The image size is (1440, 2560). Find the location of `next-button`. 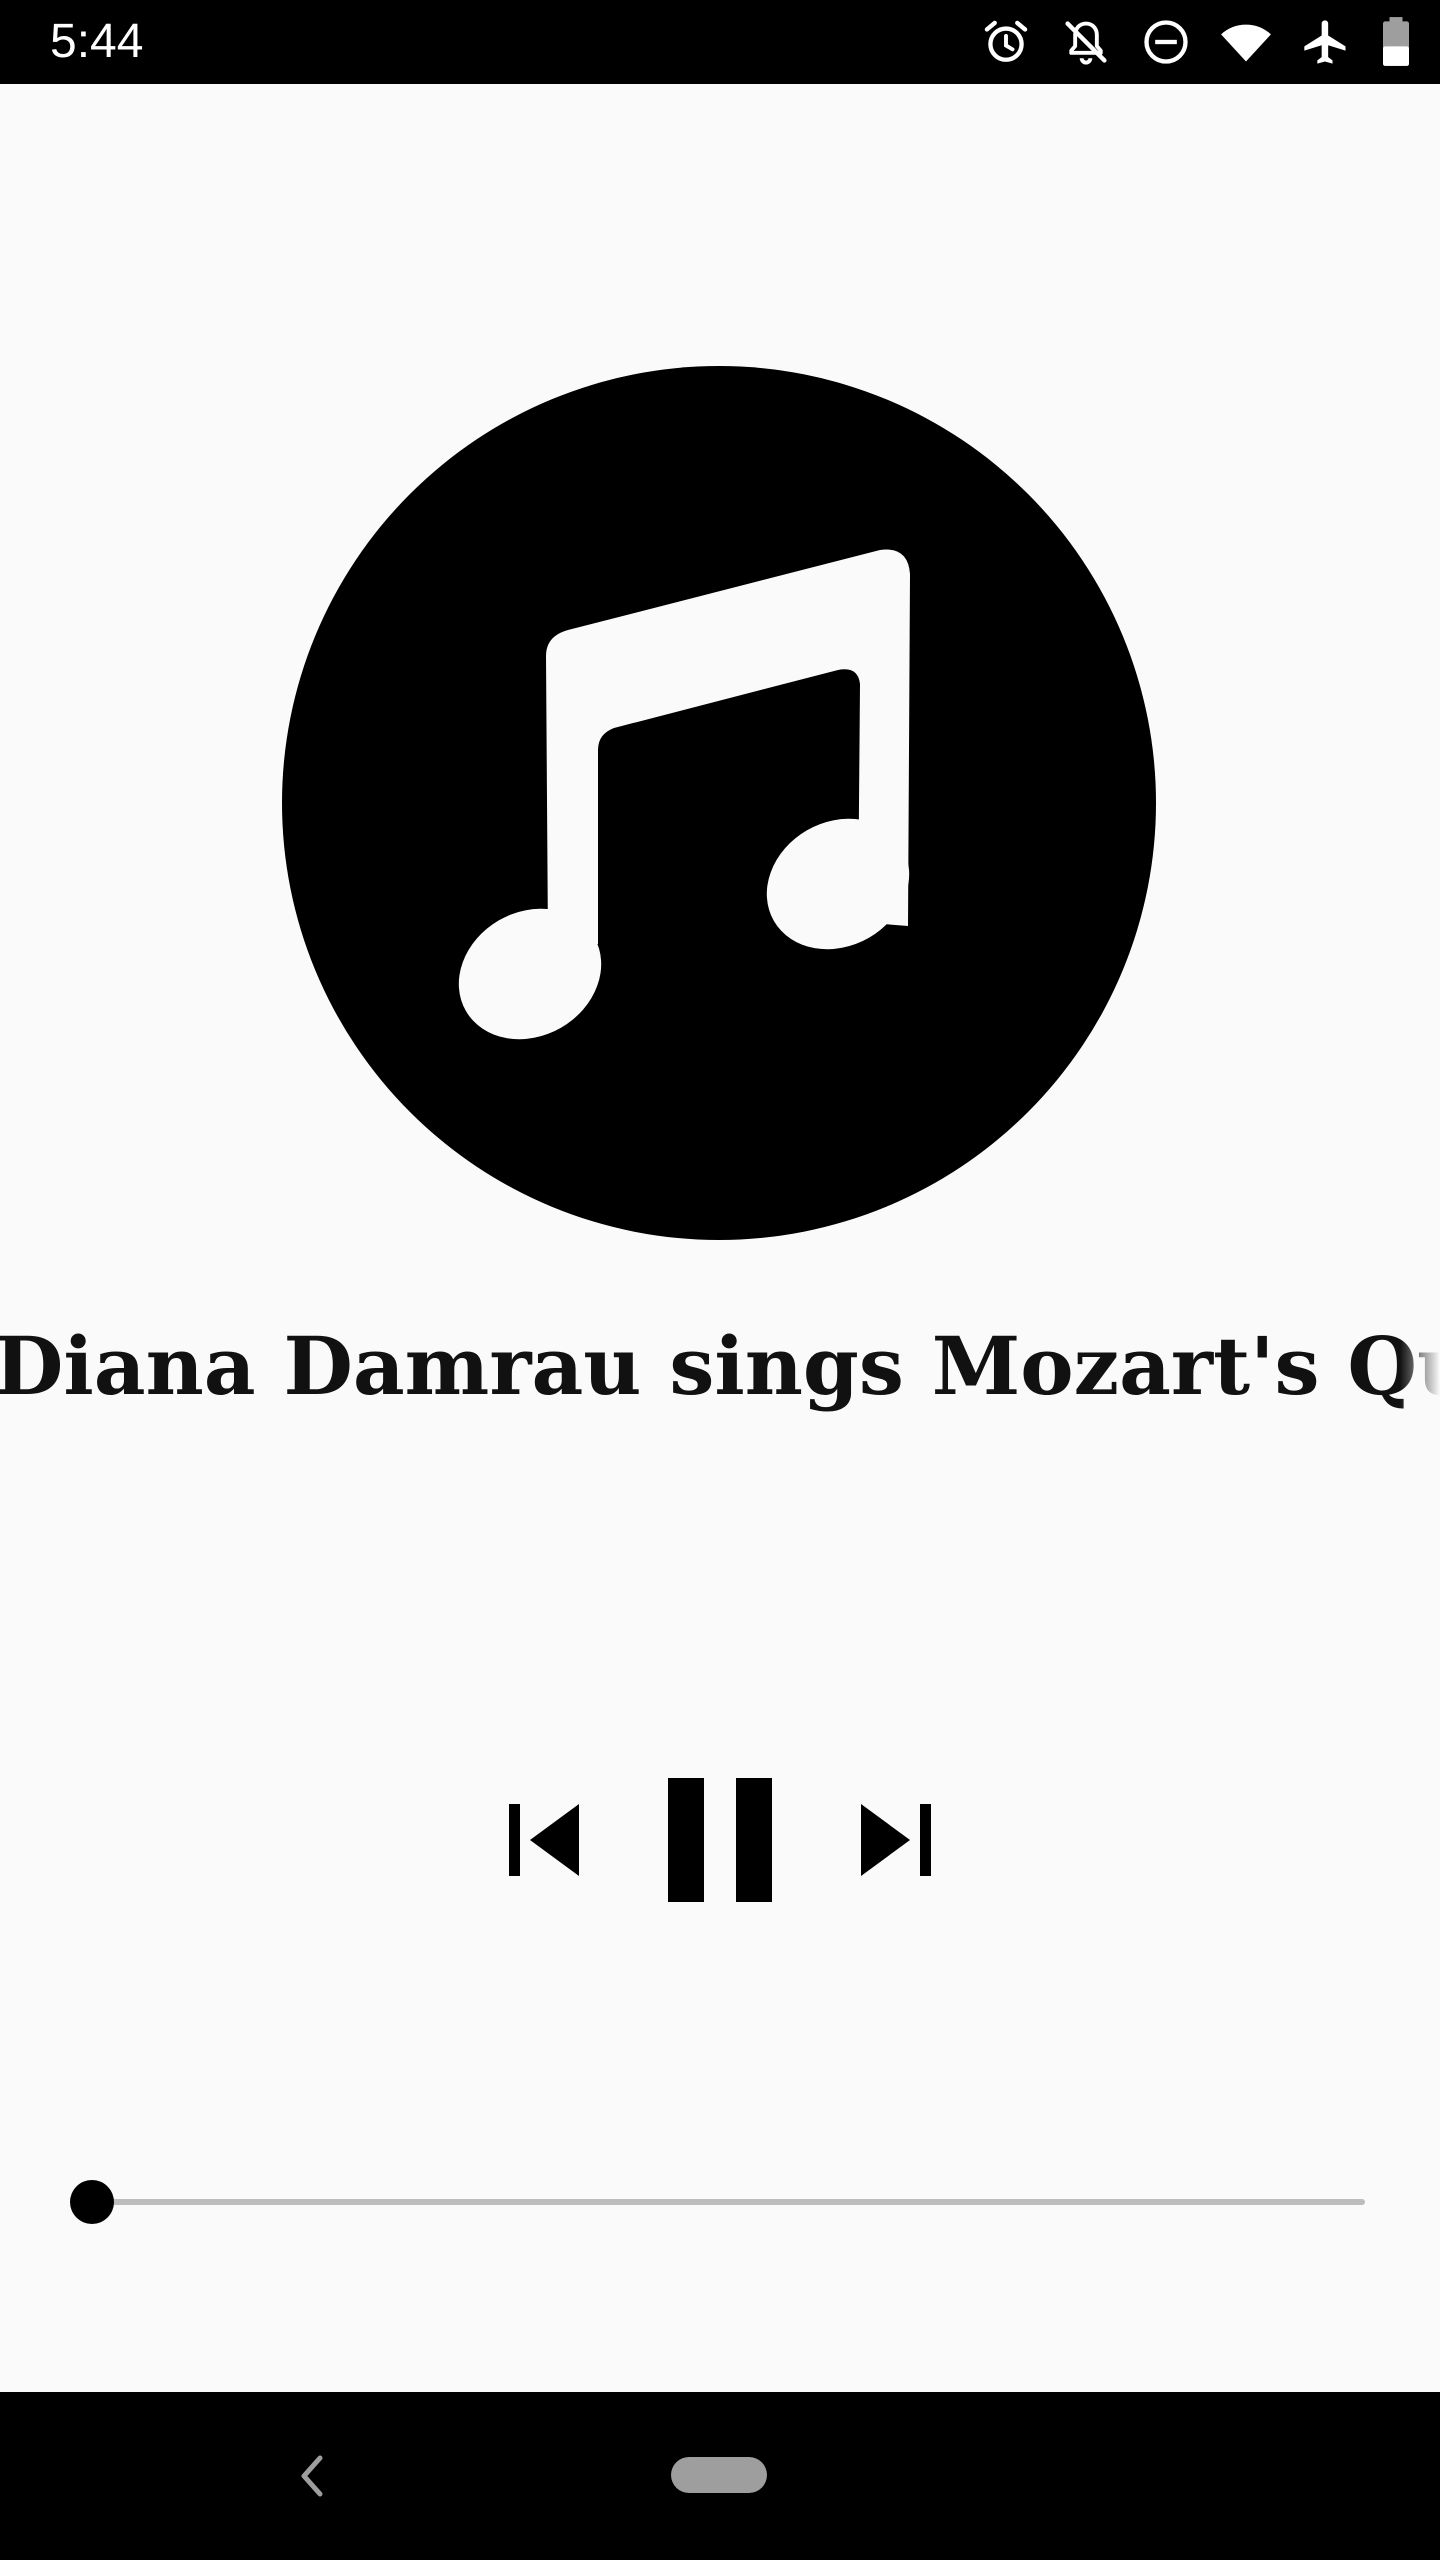

next-button is located at coordinates (895, 1840).